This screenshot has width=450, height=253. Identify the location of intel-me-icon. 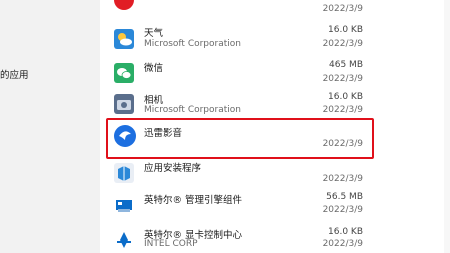
(124, 205).